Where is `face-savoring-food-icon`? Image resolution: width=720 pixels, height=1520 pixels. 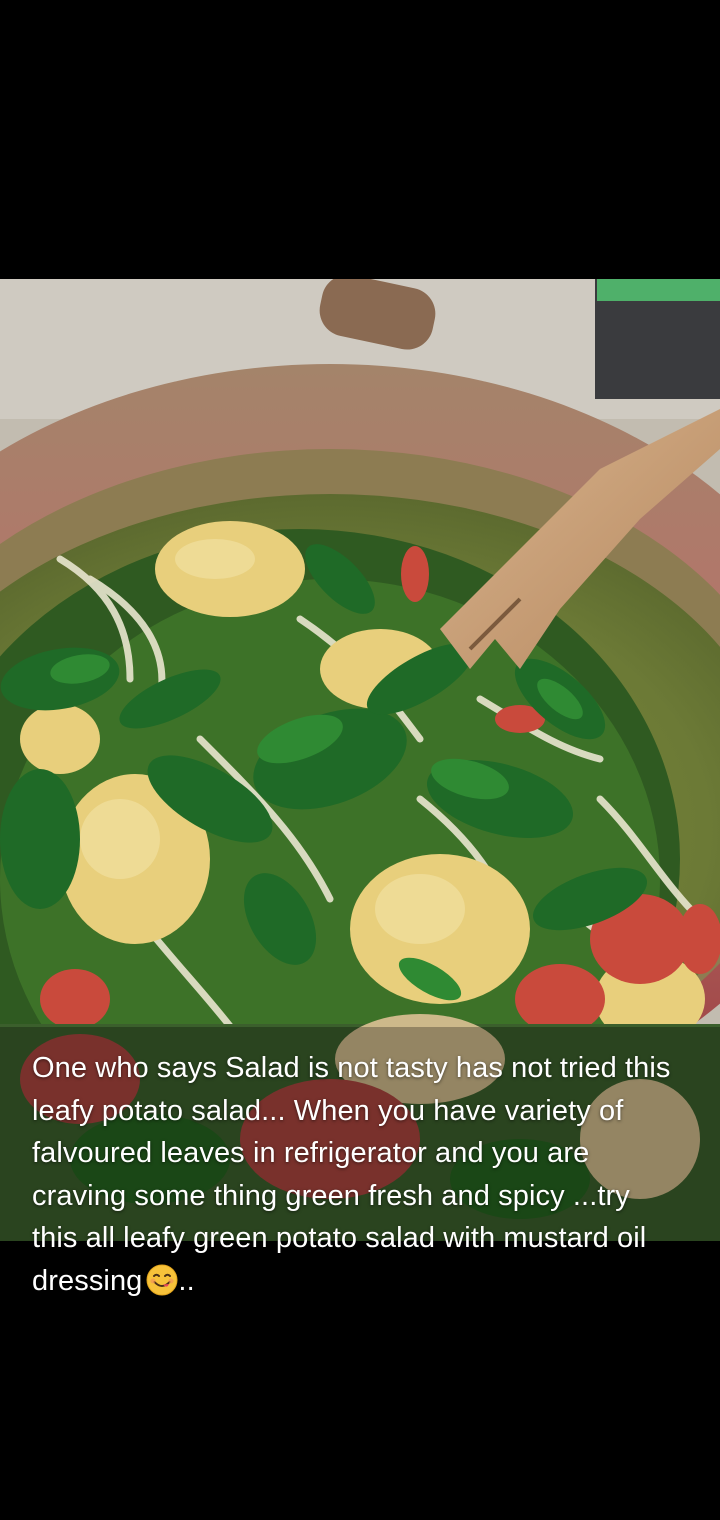 face-savoring-food-icon is located at coordinates (162, 1279).